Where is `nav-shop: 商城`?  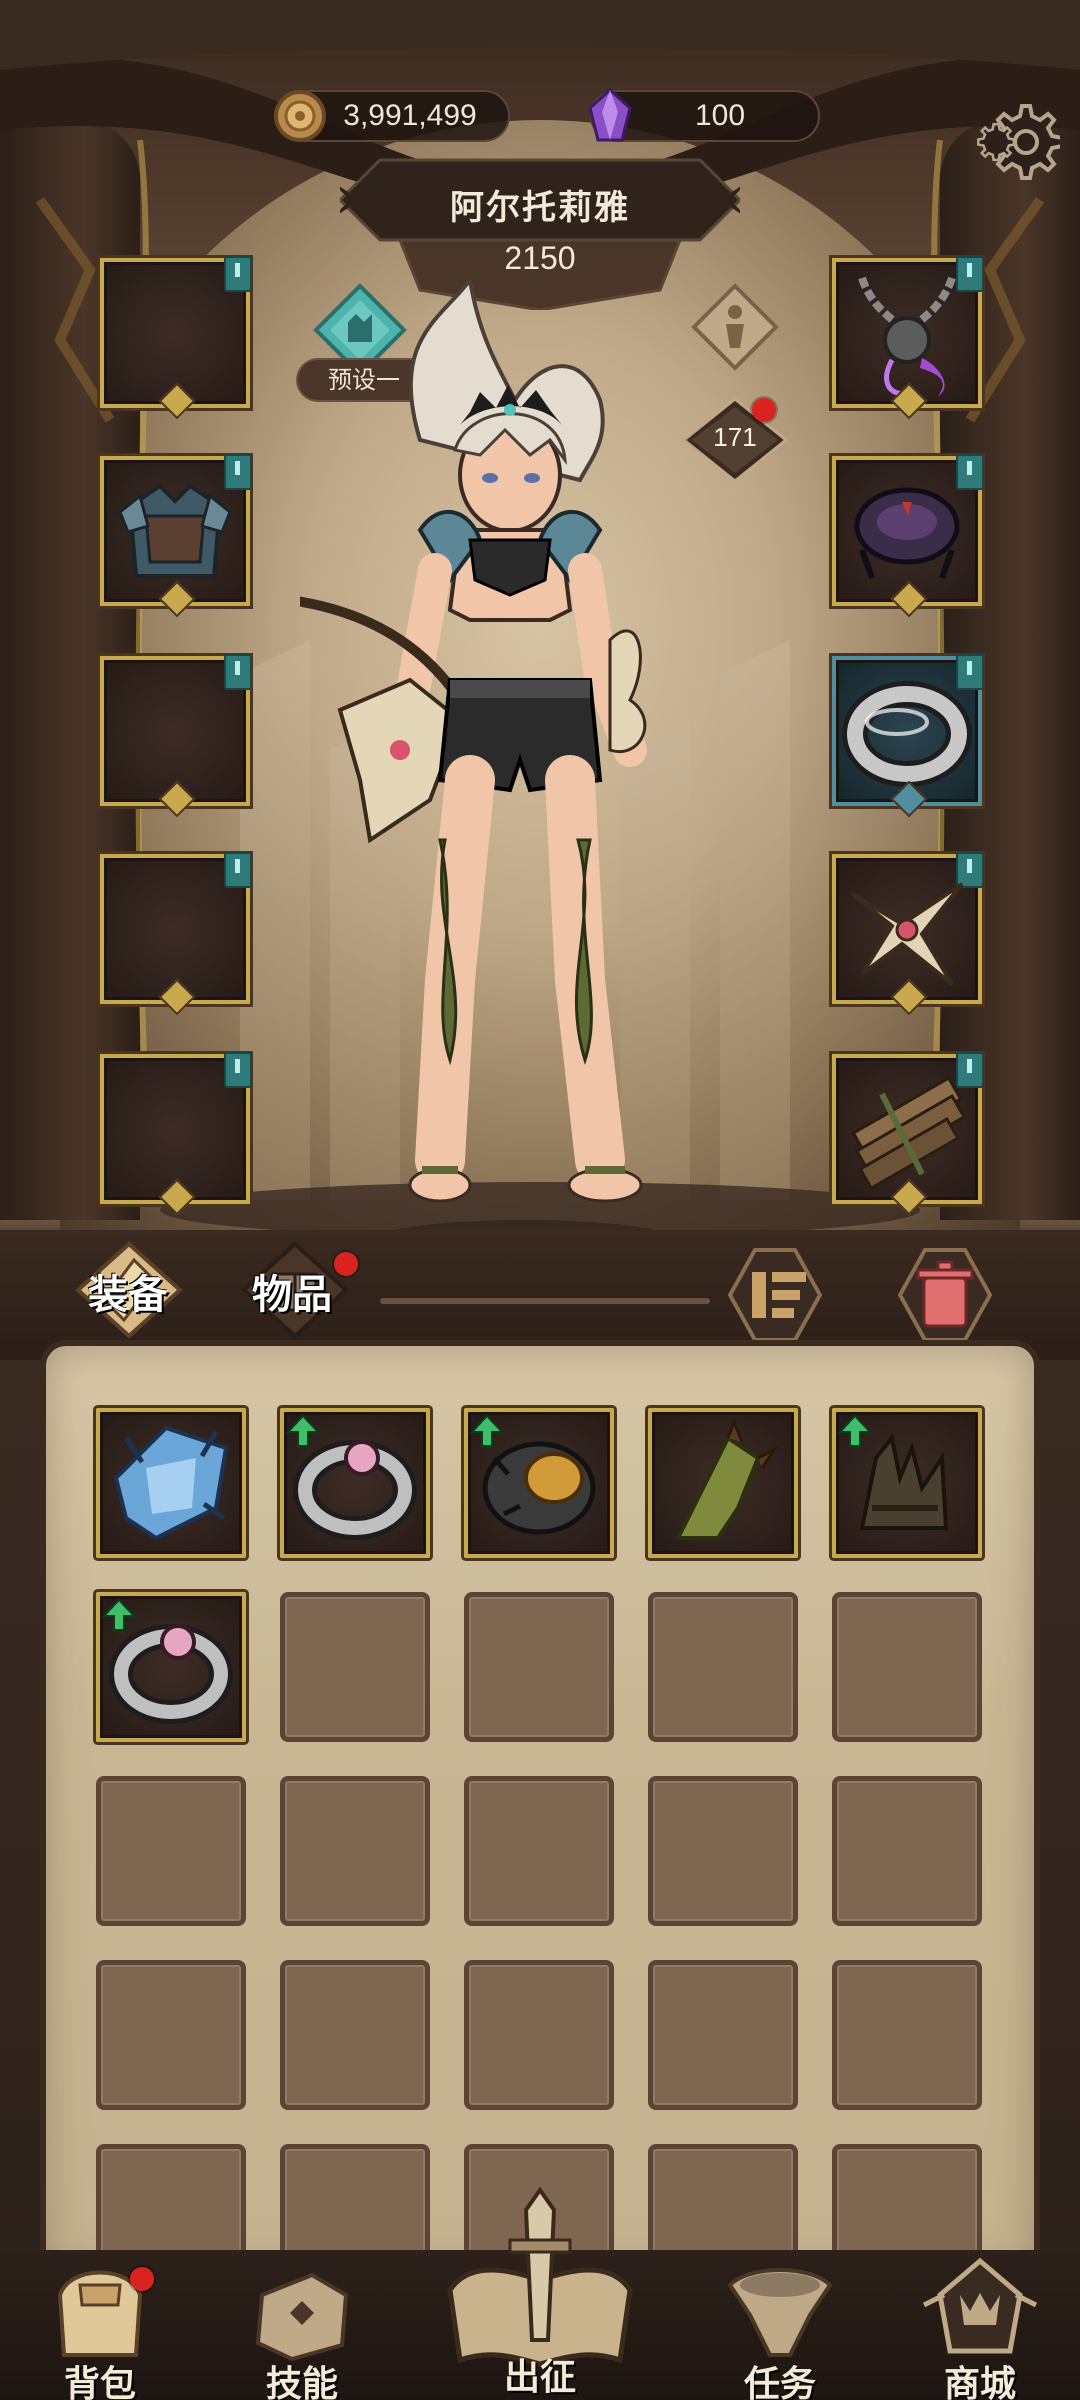
nav-shop: 商城 is located at coordinates (980, 2327).